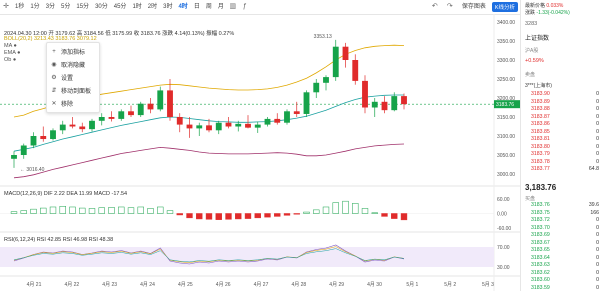 This screenshot has width=600, height=292. What do you see at coordinates (560, 266) in the screenshot?
I see `order-row: 3183.630` at bounding box center [560, 266].